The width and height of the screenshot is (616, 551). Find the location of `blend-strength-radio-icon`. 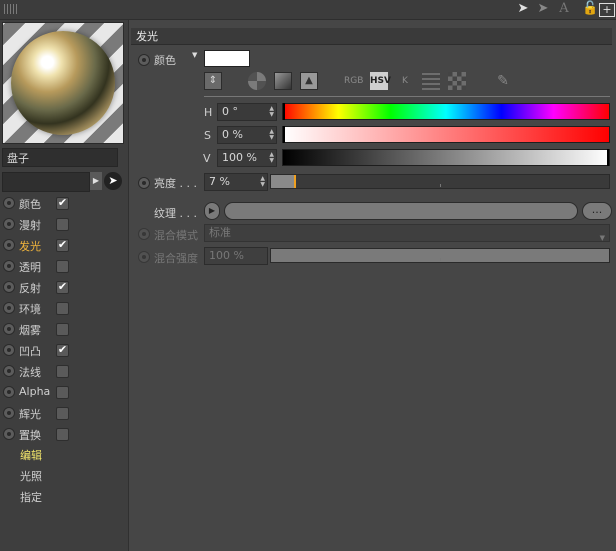

blend-strength-radio-icon is located at coordinates (144, 257).